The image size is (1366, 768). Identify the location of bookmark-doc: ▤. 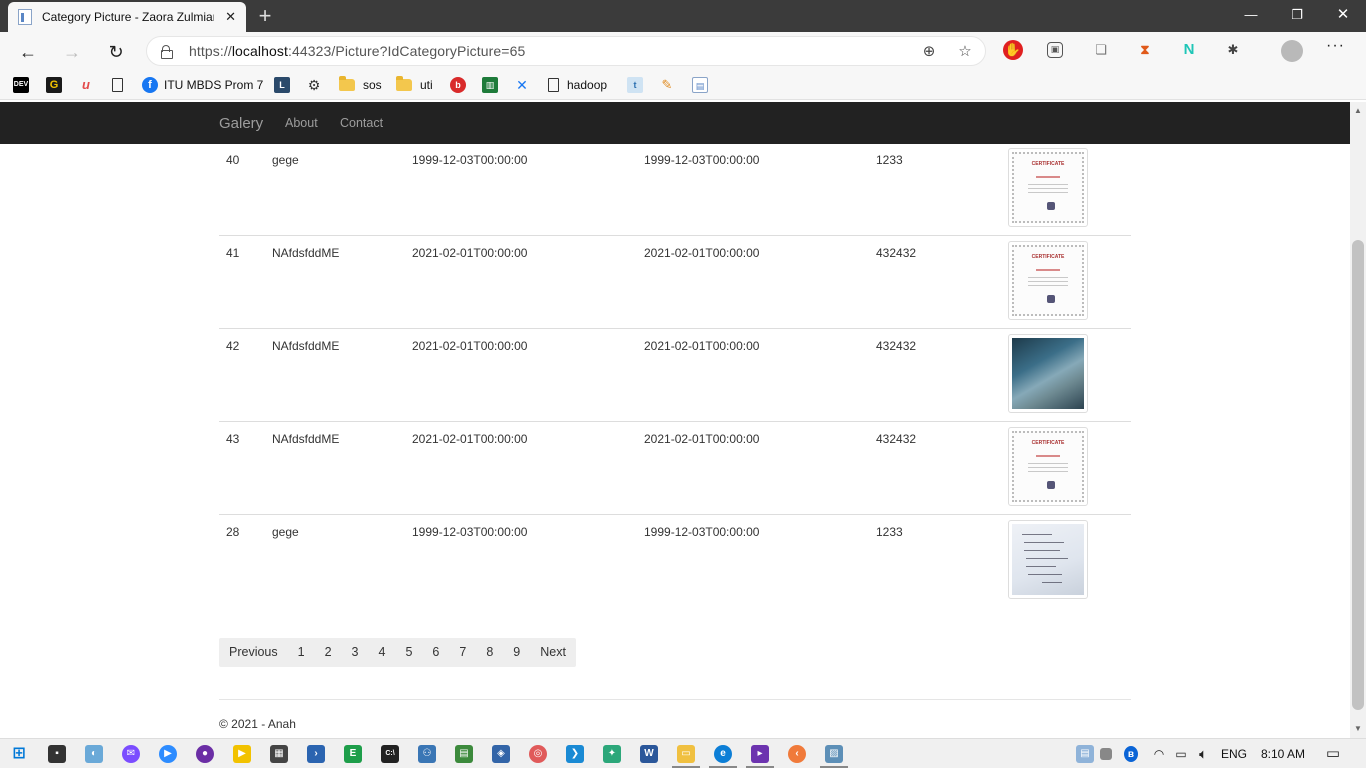
(703, 85).